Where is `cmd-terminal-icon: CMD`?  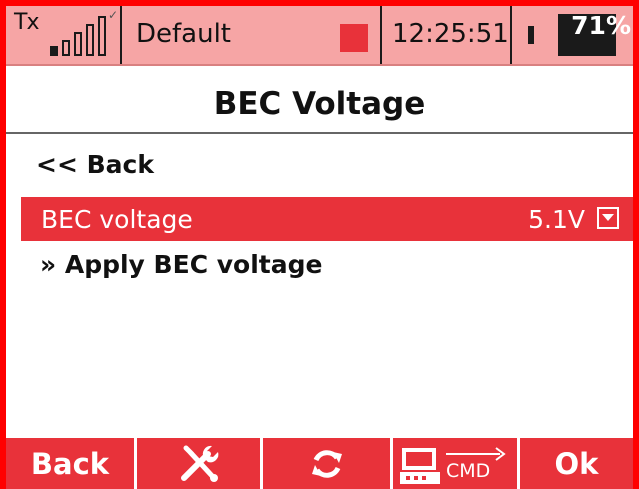 cmd-terminal-icon: CMD is located at coordinates (455, 464).